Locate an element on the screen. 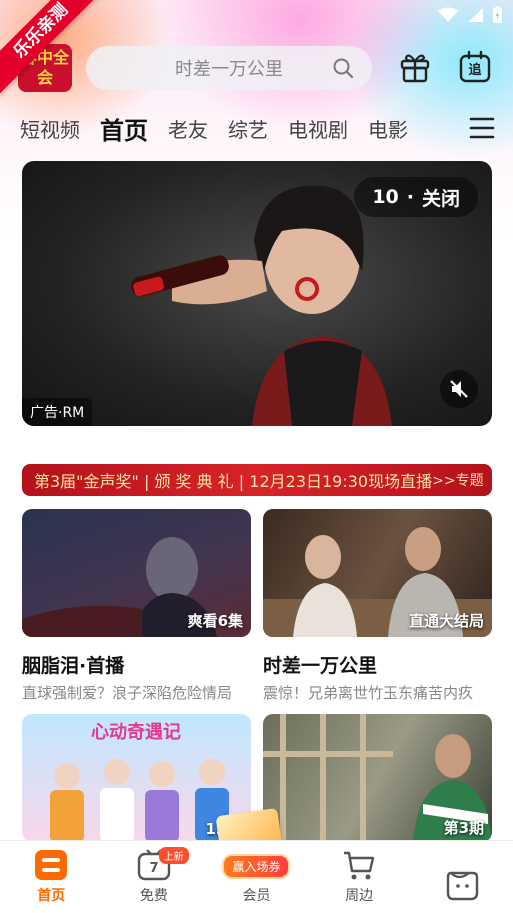  episode-badge: 爽看6集 is located at coordinates (215, 621).